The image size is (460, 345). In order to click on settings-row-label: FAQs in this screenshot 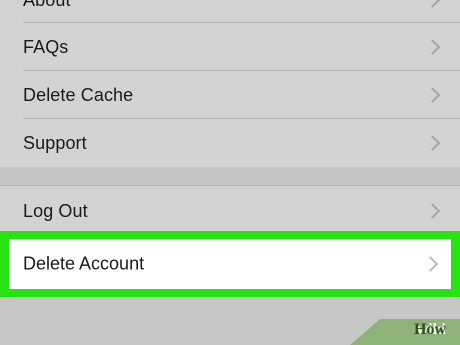, I will do `click(46, 46)`.